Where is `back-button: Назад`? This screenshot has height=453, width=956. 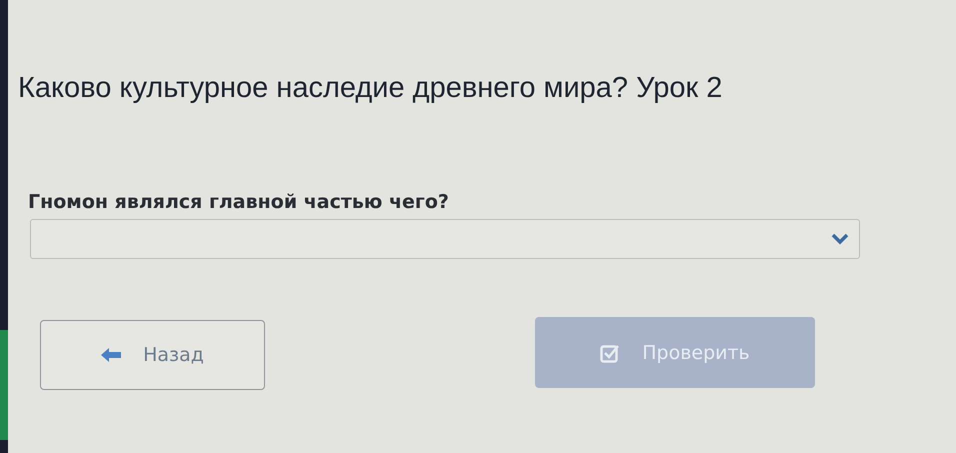 back-button: Назад is located at coordinates (152, 355).